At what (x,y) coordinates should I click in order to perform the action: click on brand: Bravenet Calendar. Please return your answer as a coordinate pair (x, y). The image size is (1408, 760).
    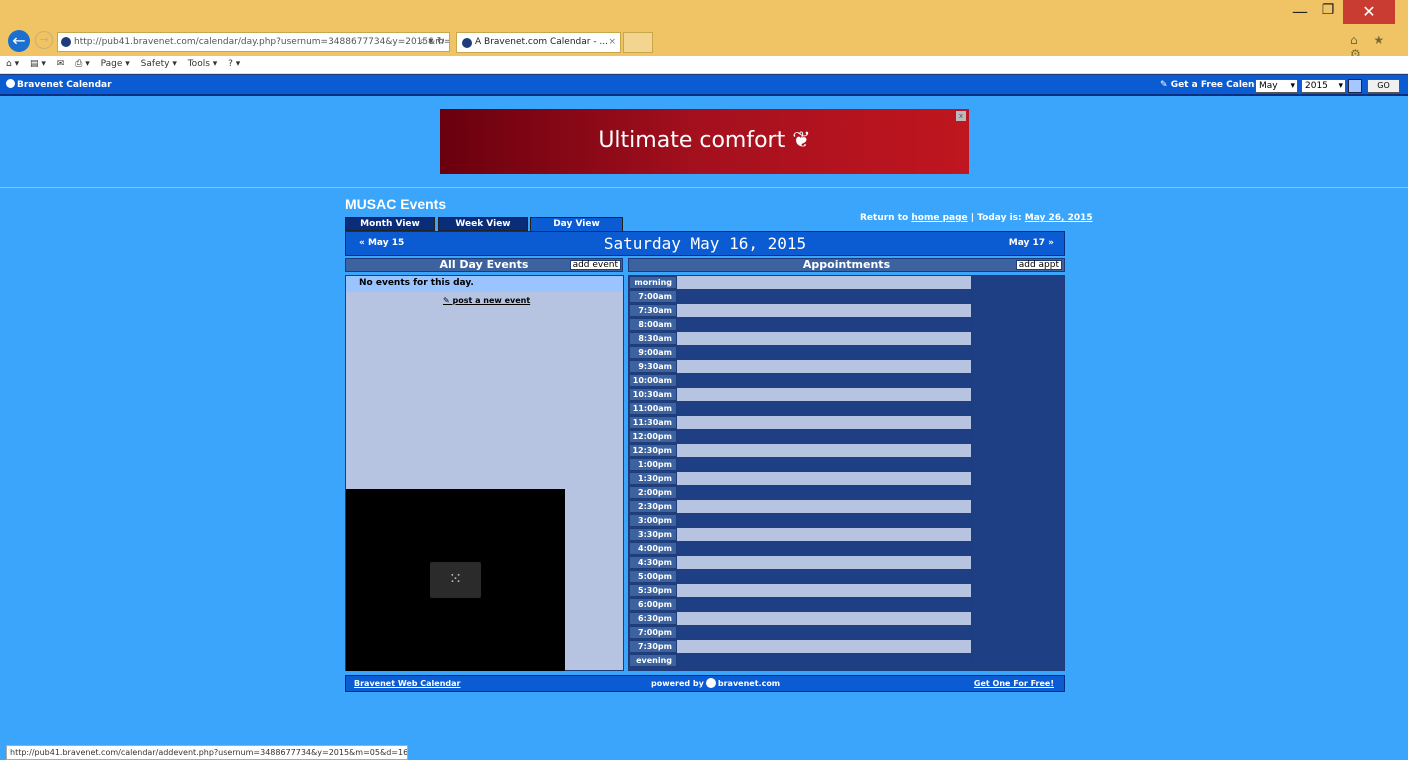
    Looking at the image, I should click on (59, 85).